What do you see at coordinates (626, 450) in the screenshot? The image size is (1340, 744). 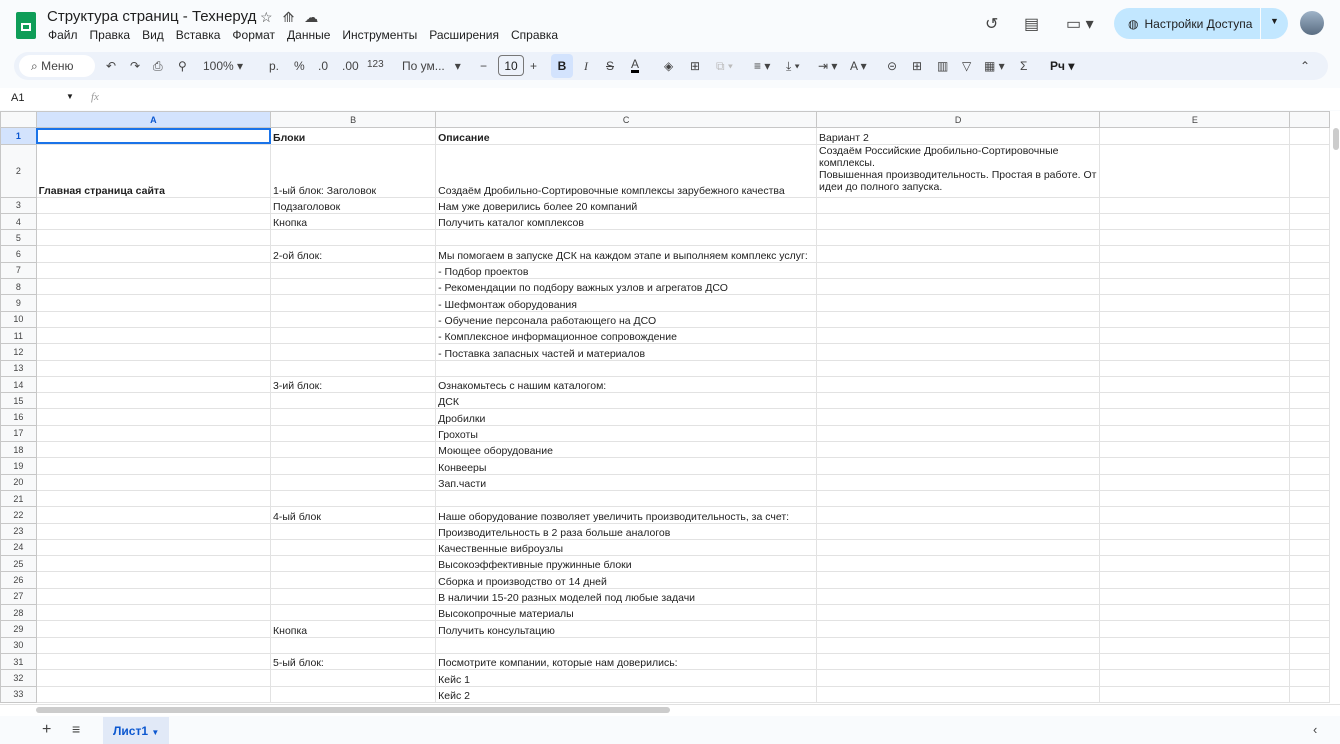 I see `cell: Моющее оборудование` at bounding box center [626, 450].